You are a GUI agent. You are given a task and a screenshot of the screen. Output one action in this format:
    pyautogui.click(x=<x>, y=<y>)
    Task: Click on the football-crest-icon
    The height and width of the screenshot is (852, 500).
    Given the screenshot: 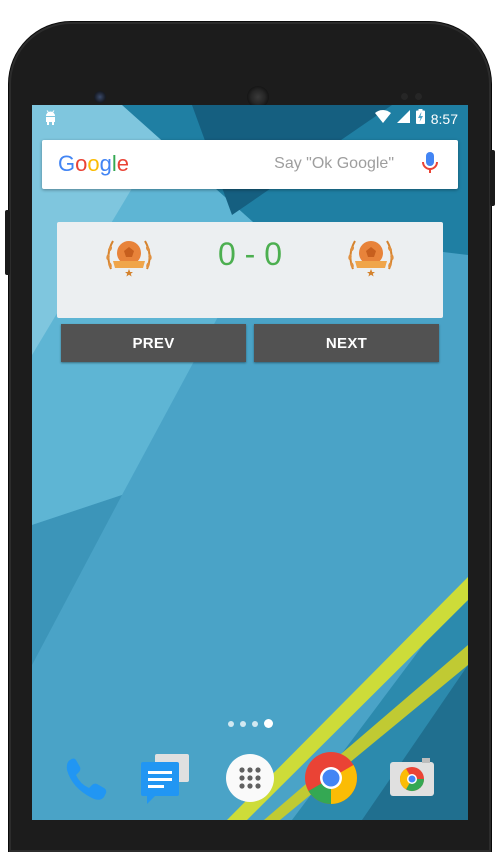 What is the action you would take?
    pyautogui.click(x=371, y=258)
    